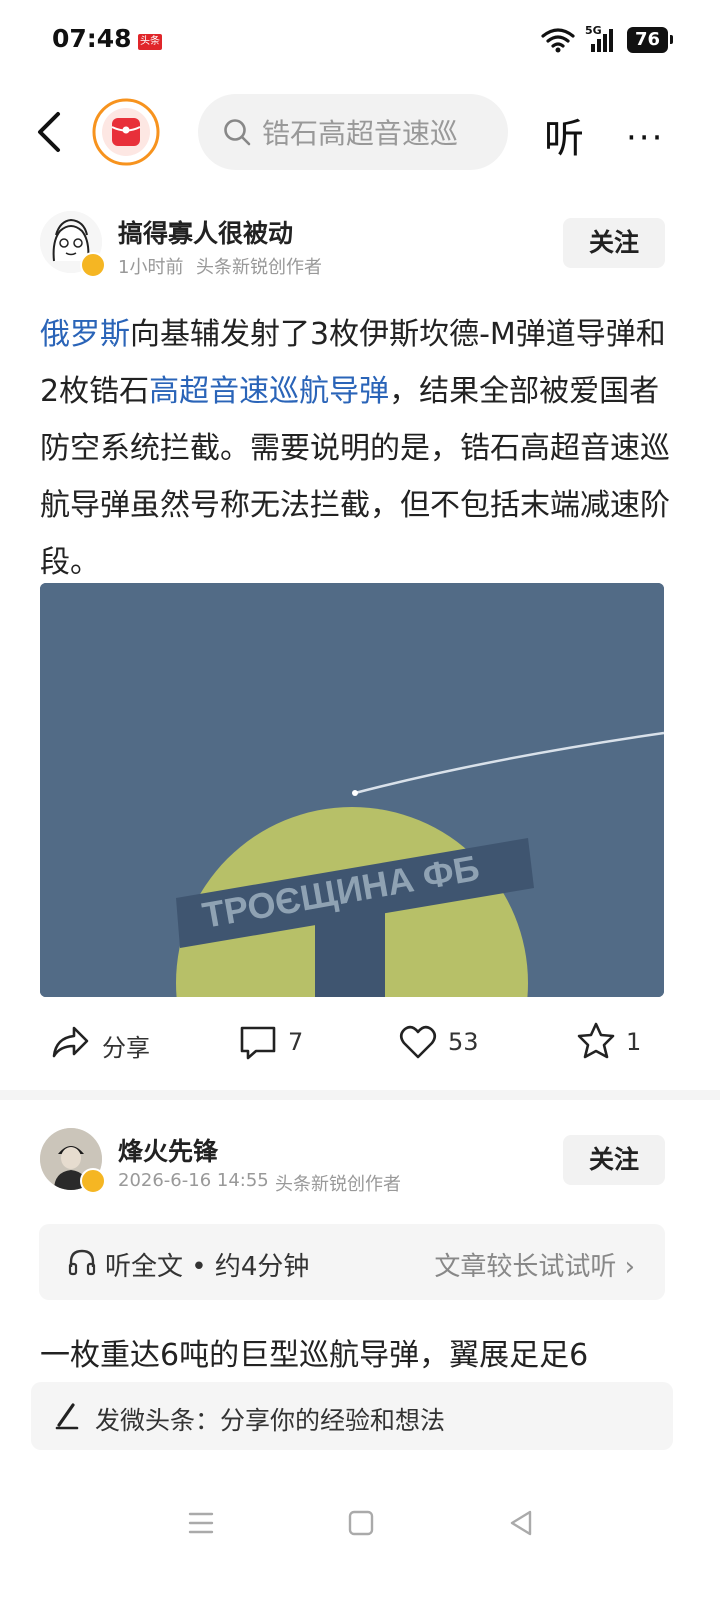  Describe the element at coordinates (558, 40) in the screenshot. I see `wifi-icon` at that location.